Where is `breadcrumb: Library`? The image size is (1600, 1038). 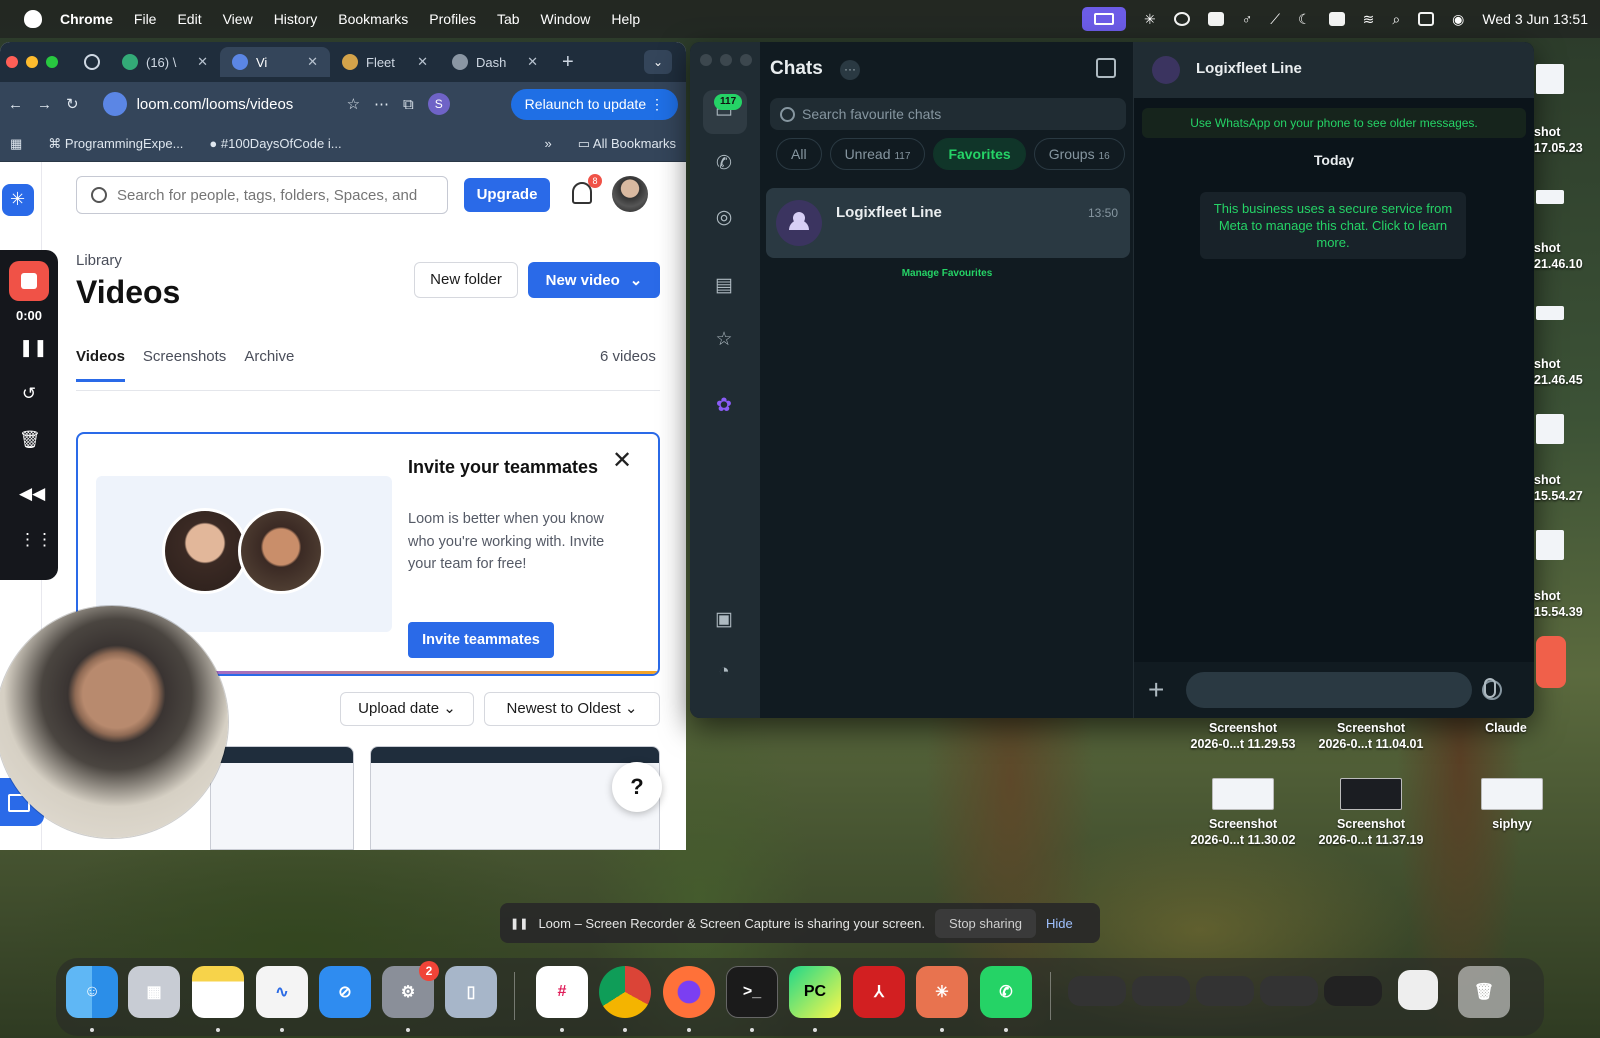
breadcrumb: Library is located at coordinates (99, 260).